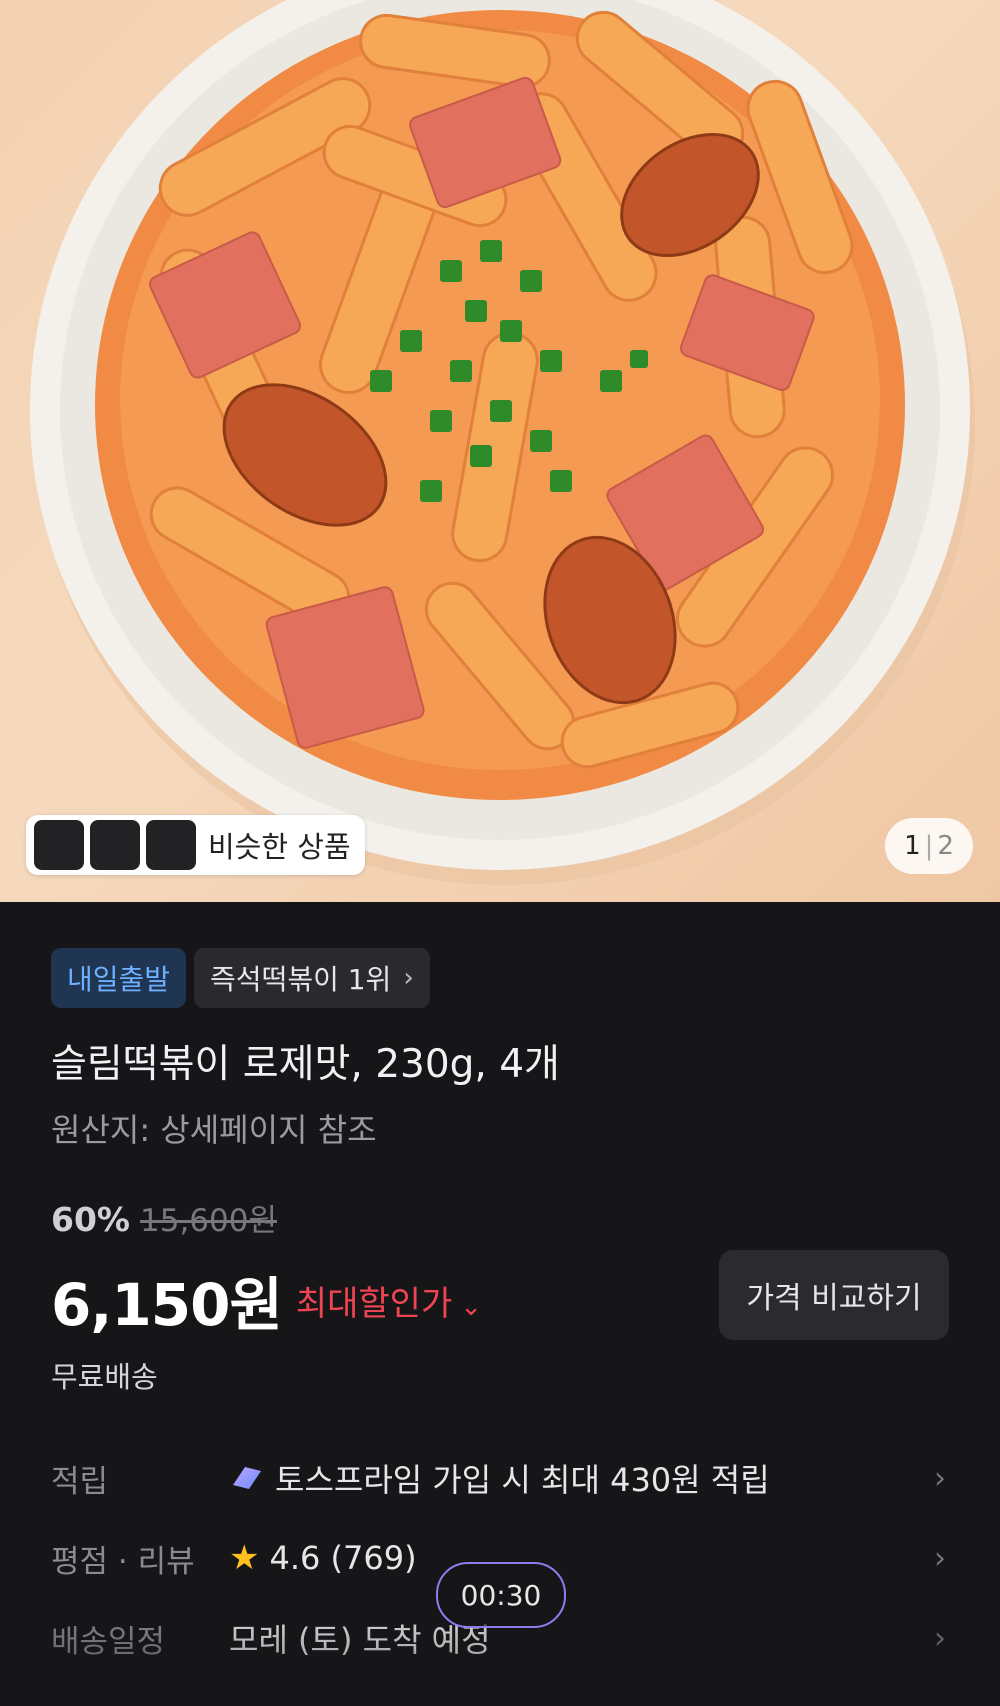  Describe the element at coordinates (214, 1130) in the screenshot. I see `product-origin: 원산지: 상세페이지 참조` at that location.